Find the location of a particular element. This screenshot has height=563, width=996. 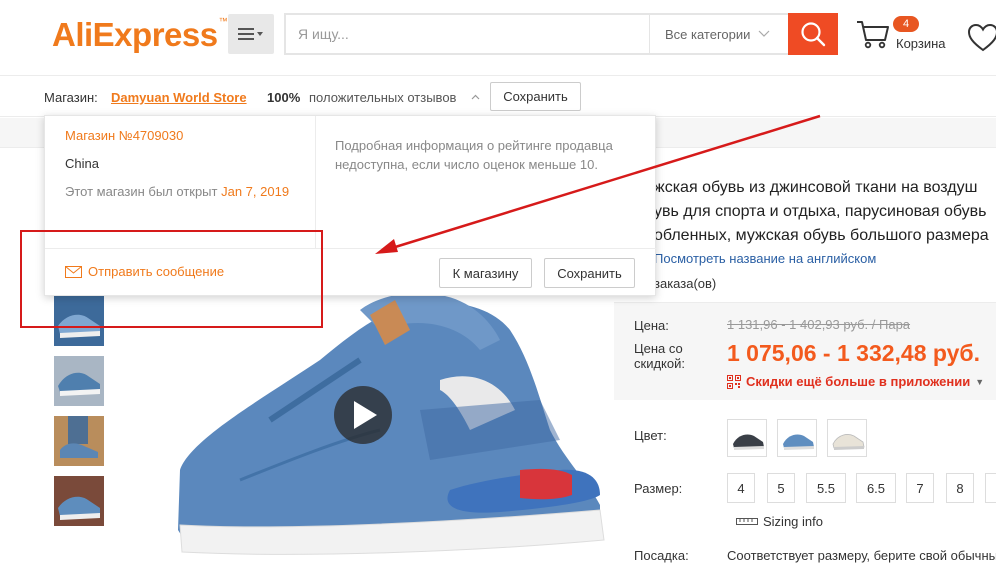

size-option: 7 is located at coordinates (920, 488).